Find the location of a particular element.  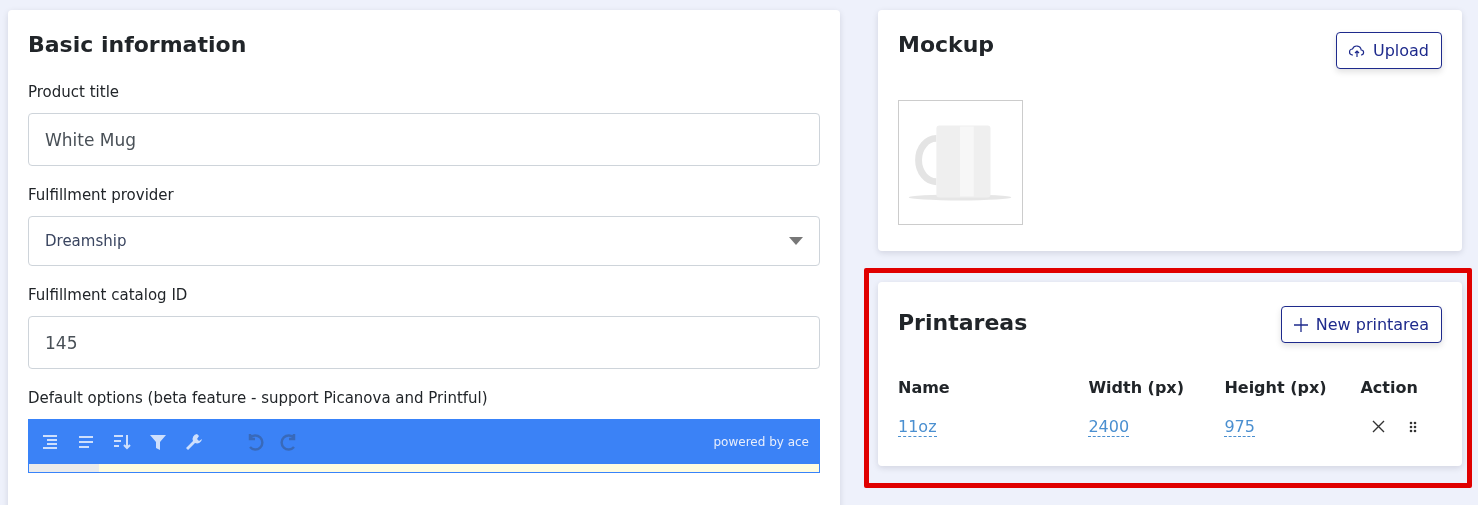

column-header: Height (px) is located at coordinates (1292, 393).